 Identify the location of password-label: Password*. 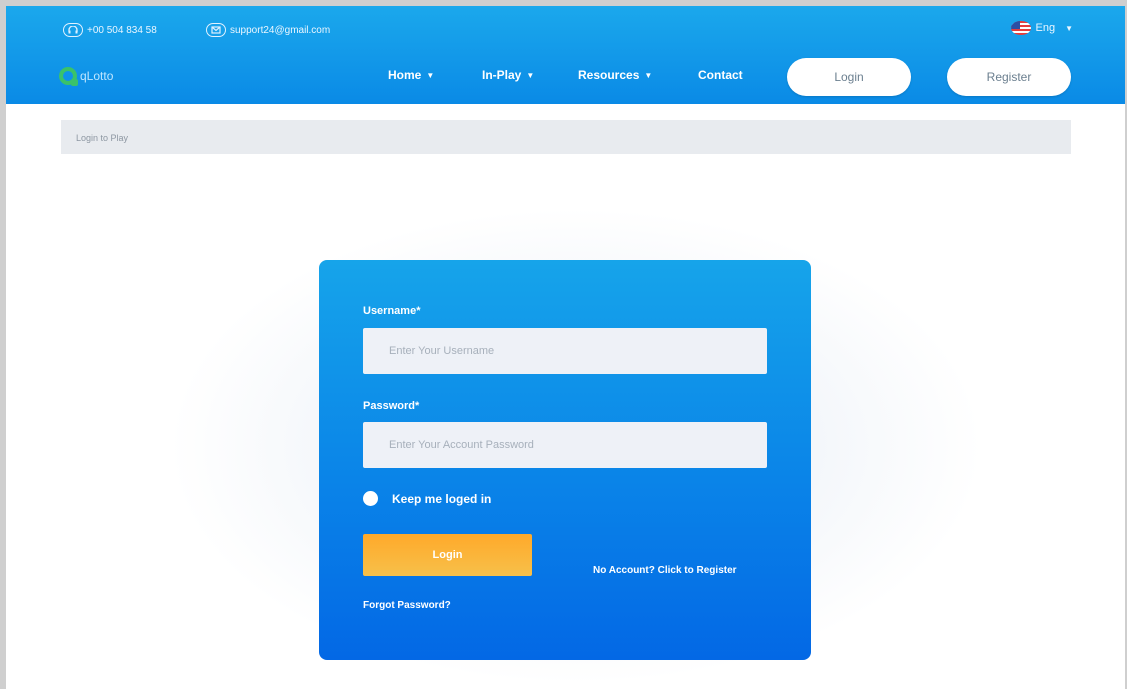
(391, 406).